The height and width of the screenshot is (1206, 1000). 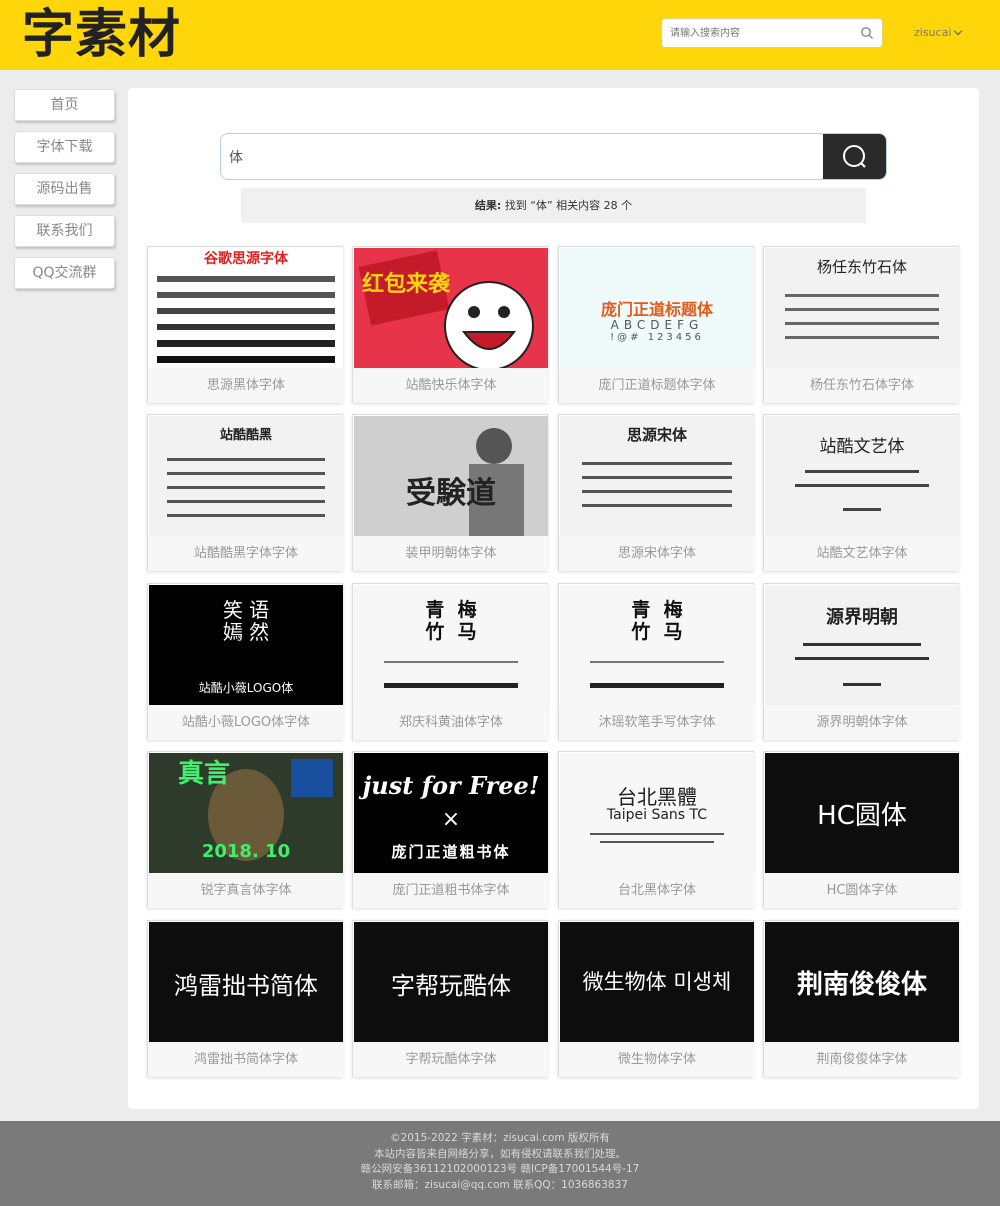 I want to click on font-card: 字帮玩酷体 字帮玩酷体字体, so click(x=450, y=998).